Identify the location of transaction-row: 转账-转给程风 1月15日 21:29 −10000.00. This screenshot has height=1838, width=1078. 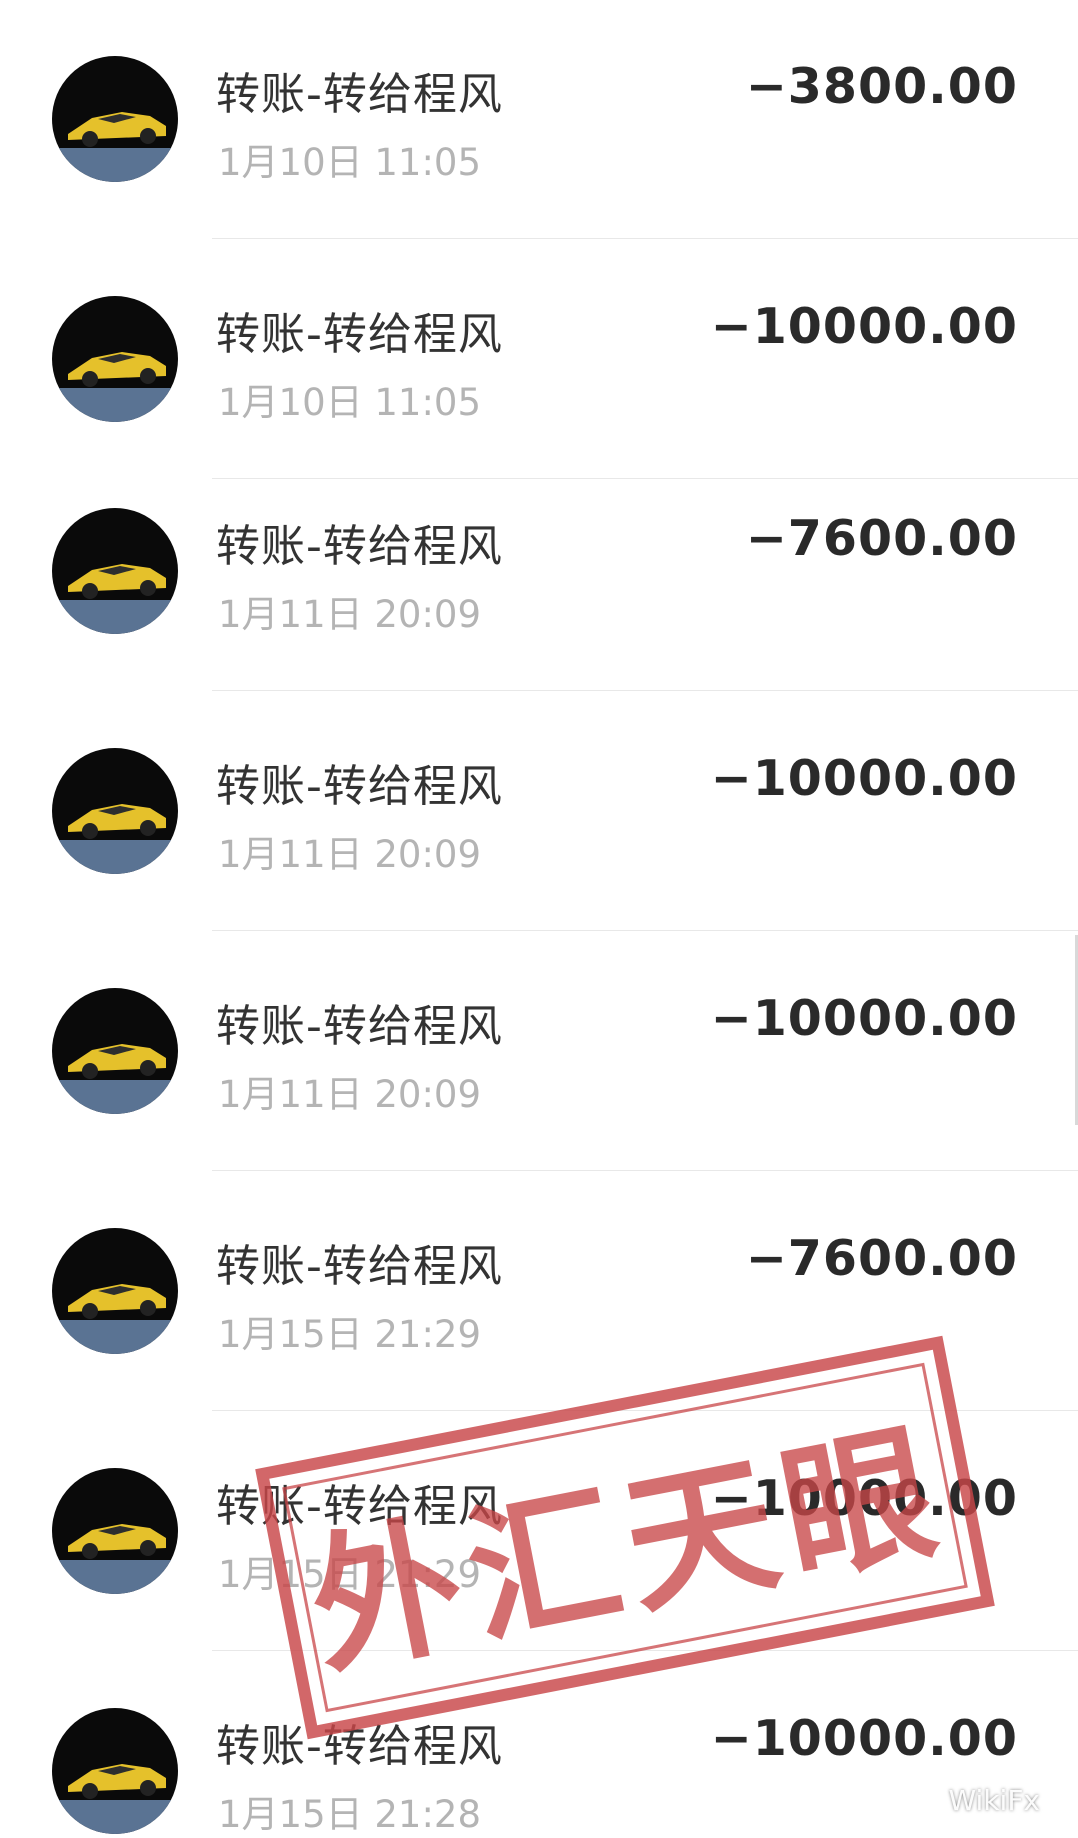
(539, 1532).